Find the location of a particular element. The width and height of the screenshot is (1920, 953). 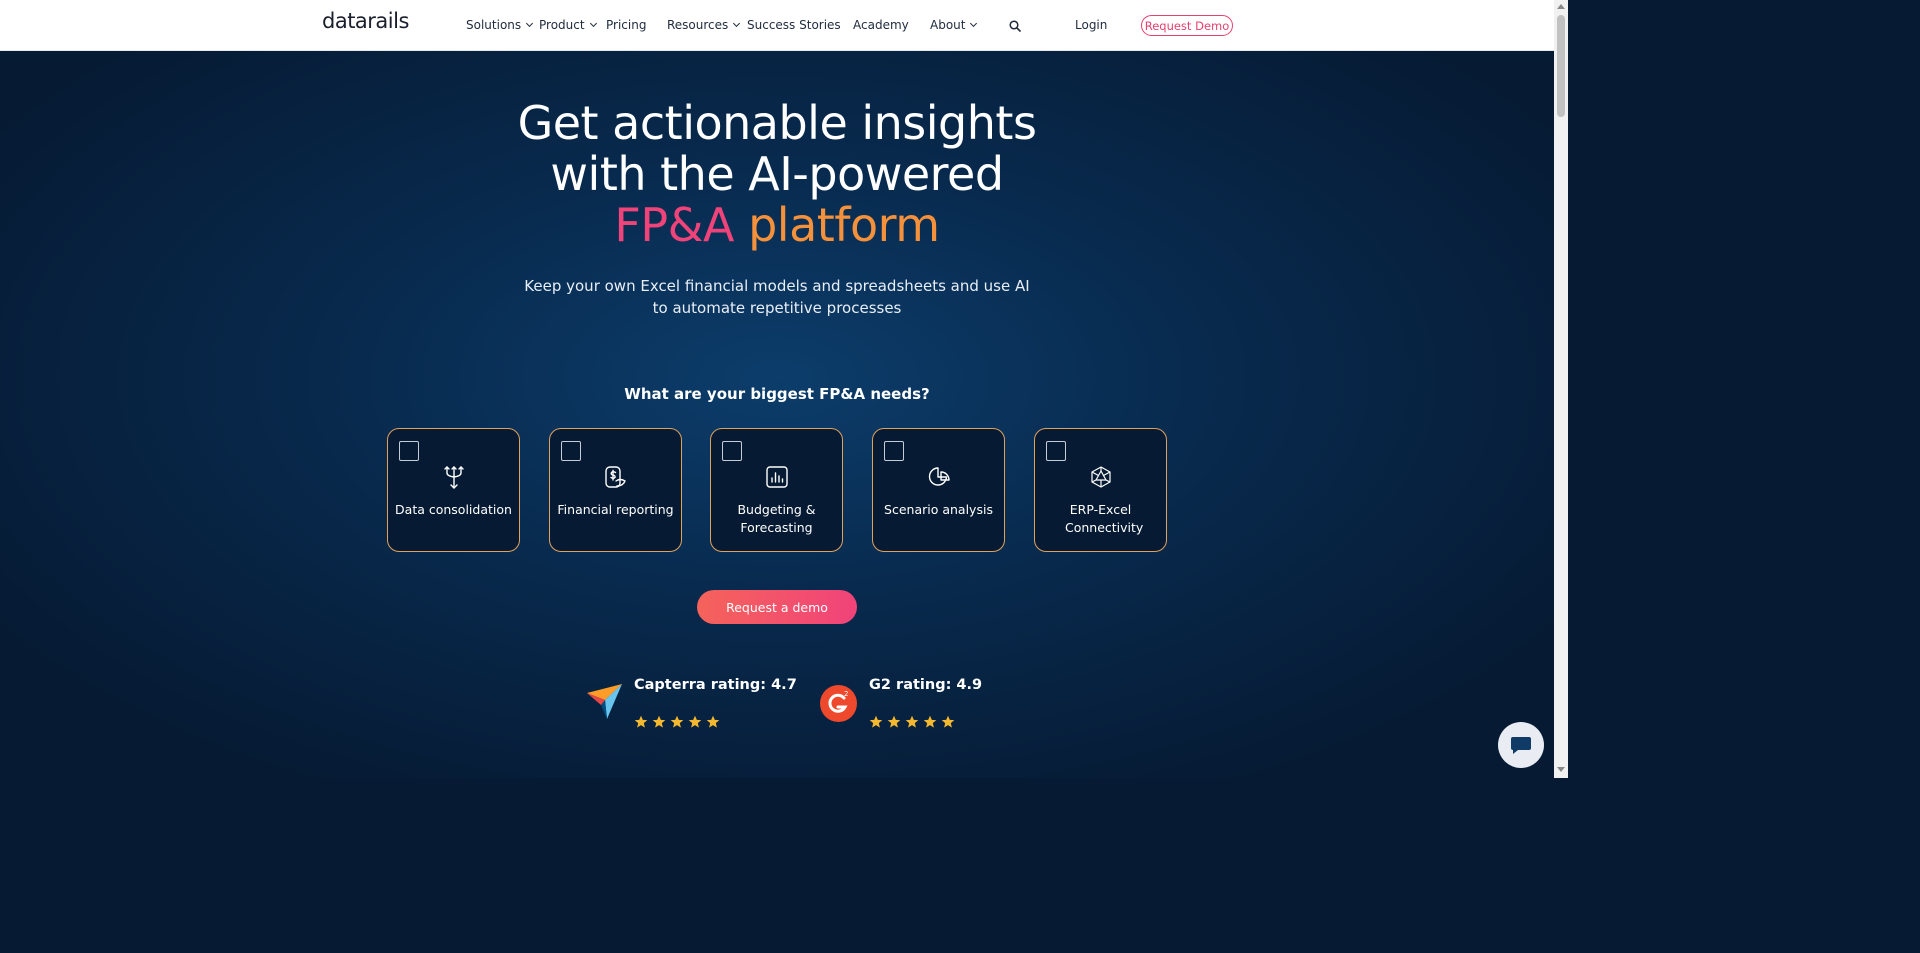

page-scrollbar is located at coordinates (1561, 389).